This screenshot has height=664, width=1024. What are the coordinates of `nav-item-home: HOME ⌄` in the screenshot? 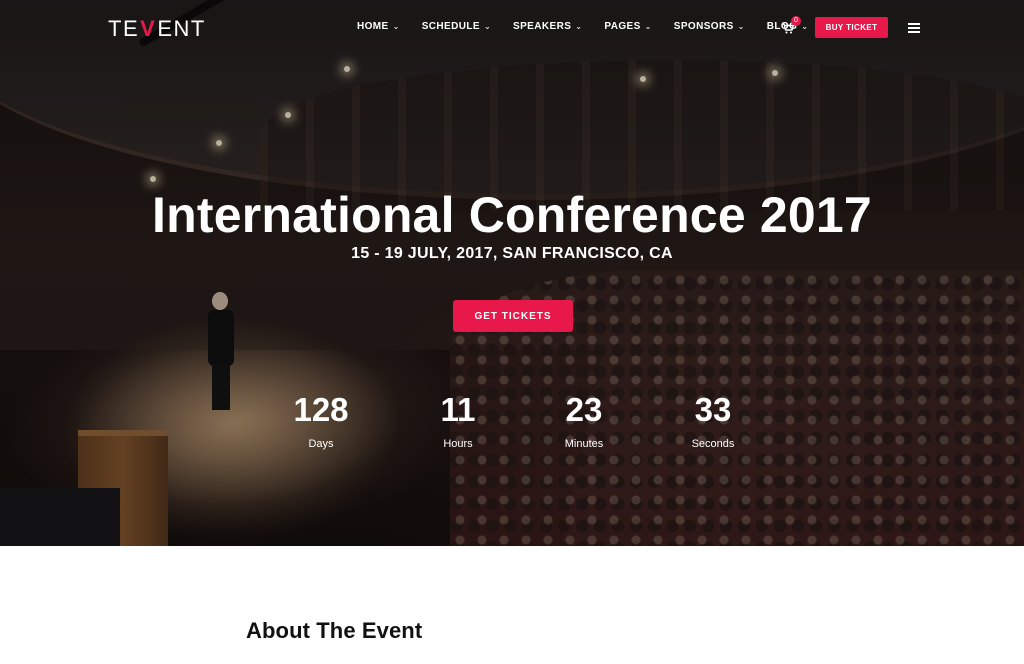 It's located at (378, 26).